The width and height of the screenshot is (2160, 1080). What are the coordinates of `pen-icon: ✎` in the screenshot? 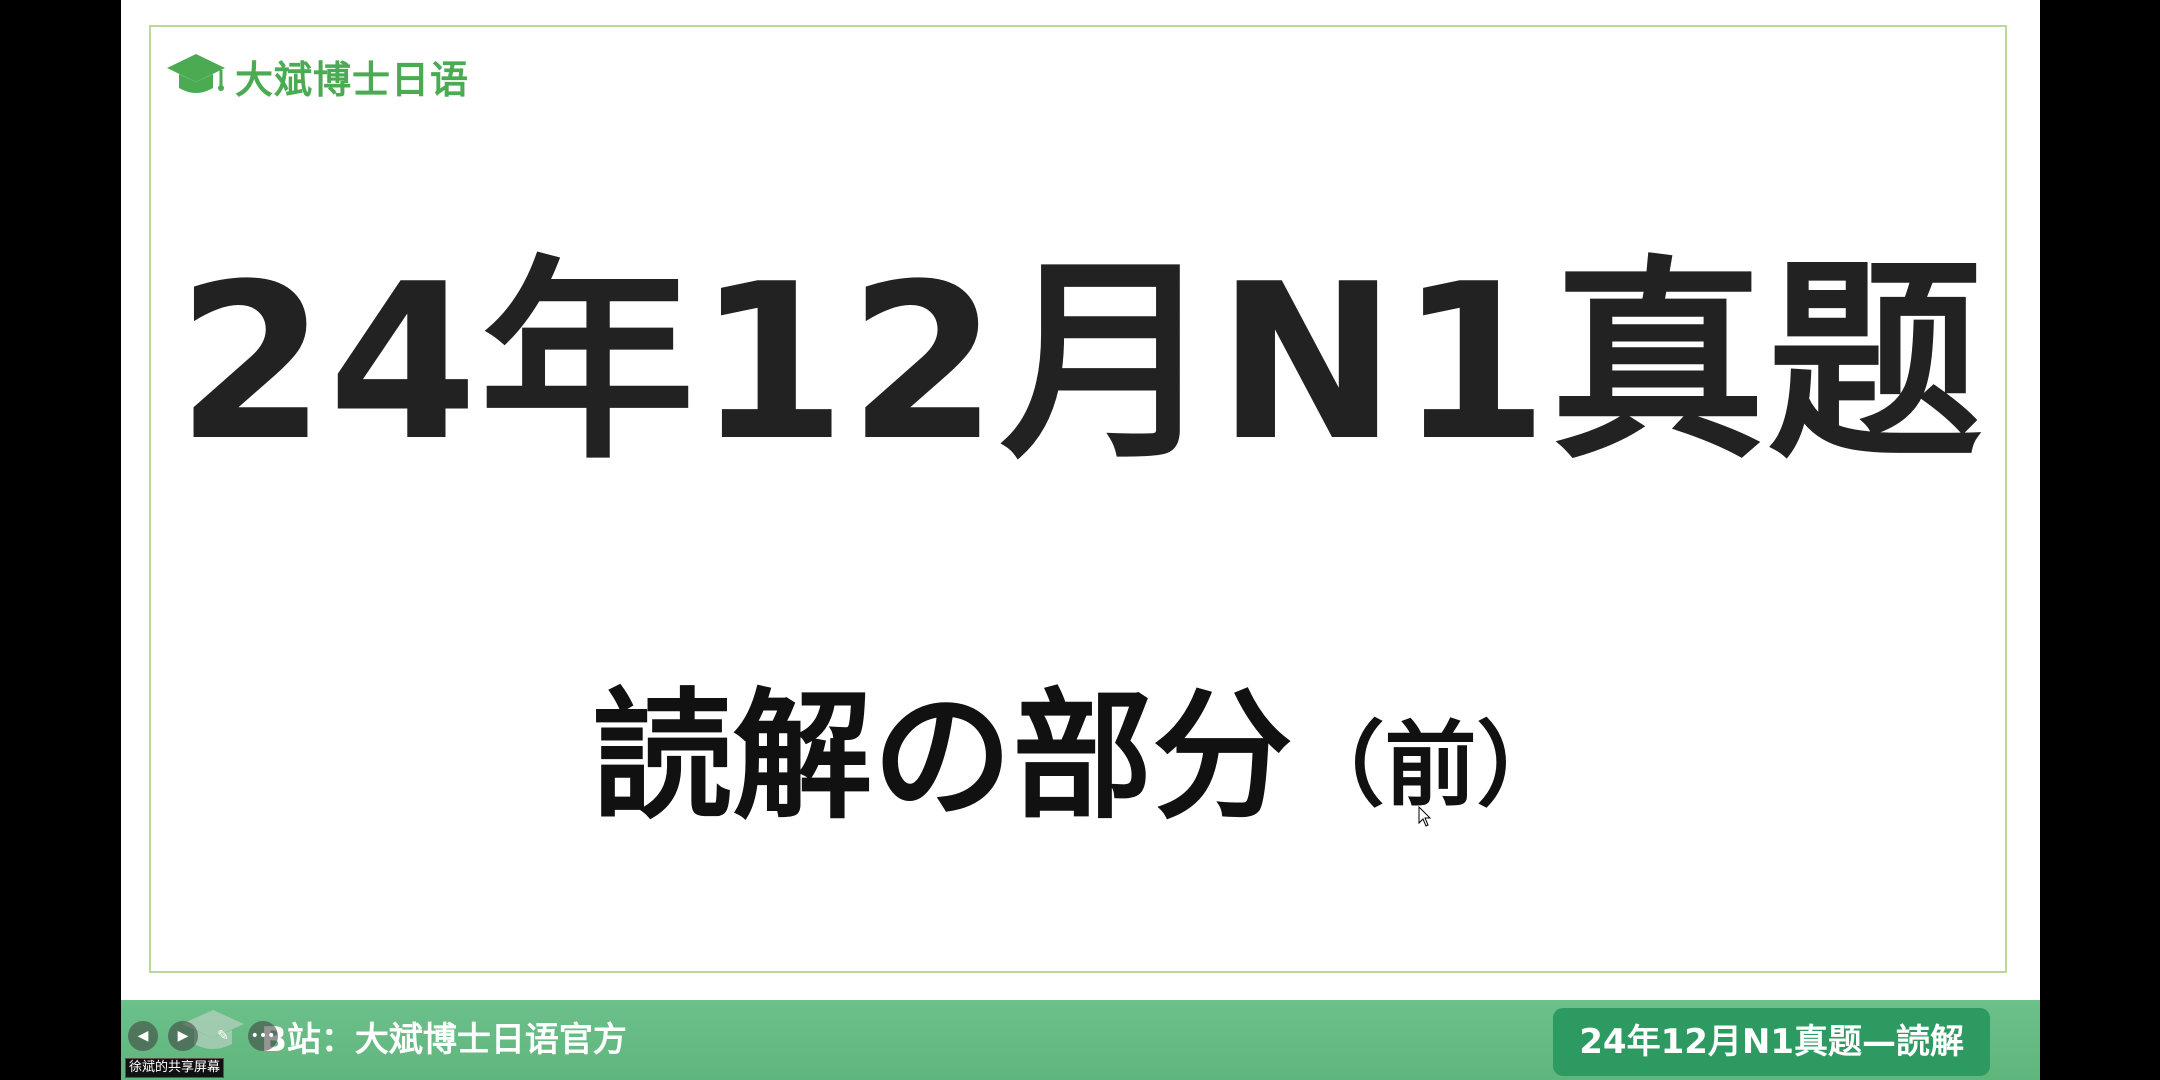 It's located at (223, 1036).